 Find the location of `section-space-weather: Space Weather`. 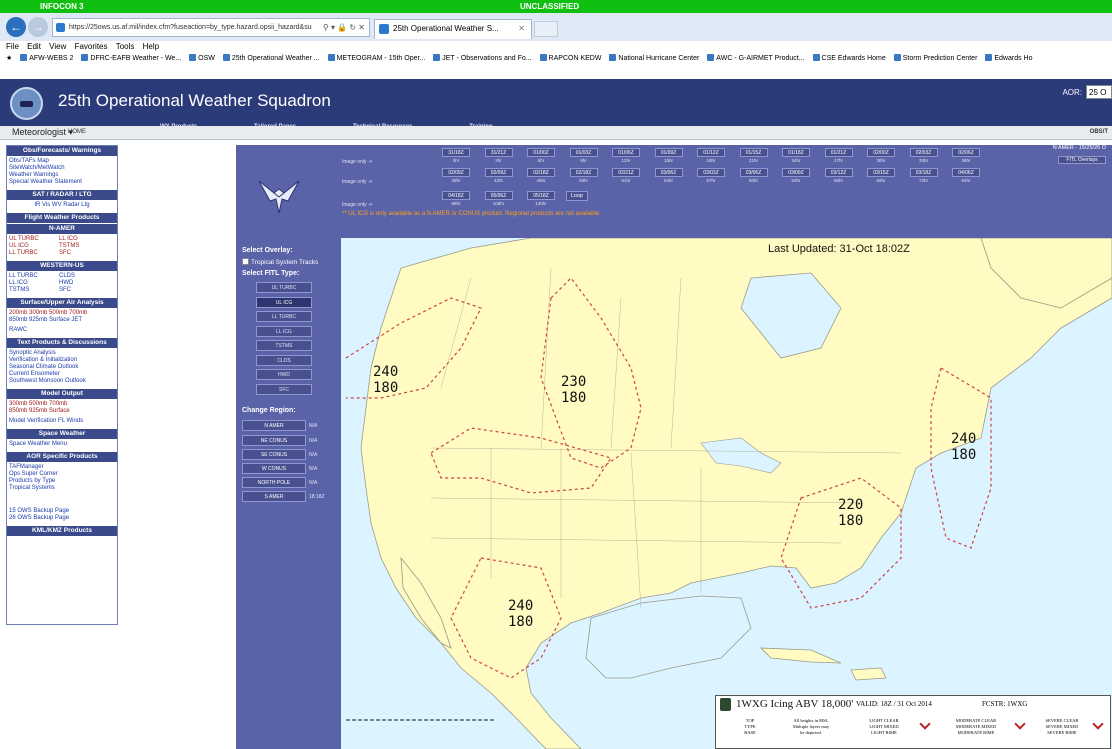

section-space-weather: Space Weather is located at coordinates (62, 434).